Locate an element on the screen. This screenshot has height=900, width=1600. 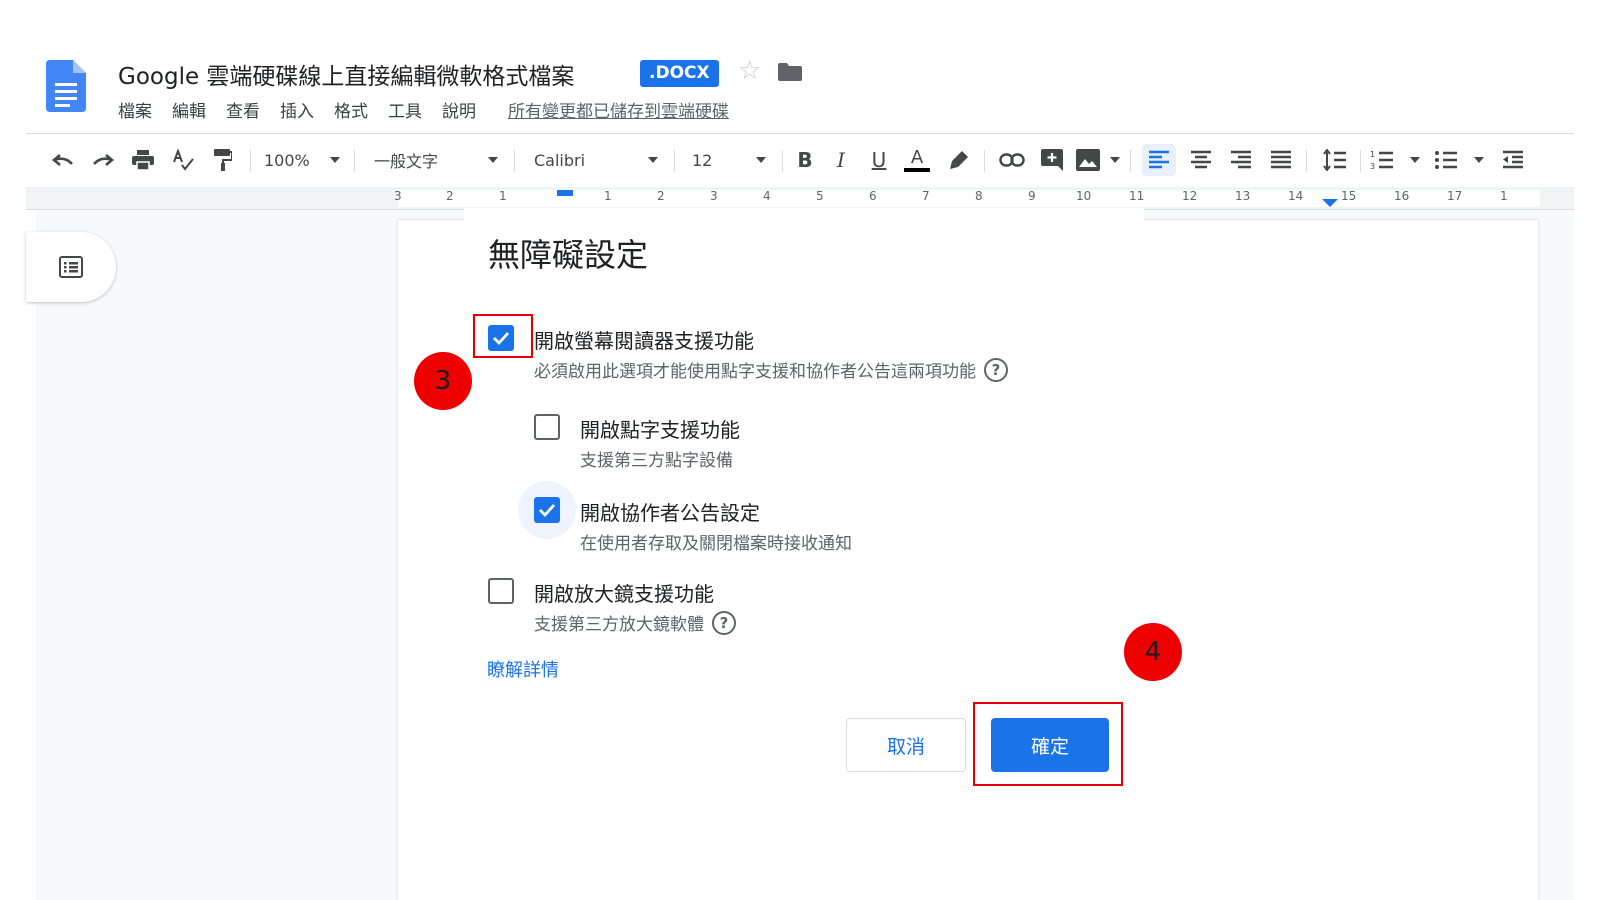
font-size-select: 12 is located at coordinates (732, 160).